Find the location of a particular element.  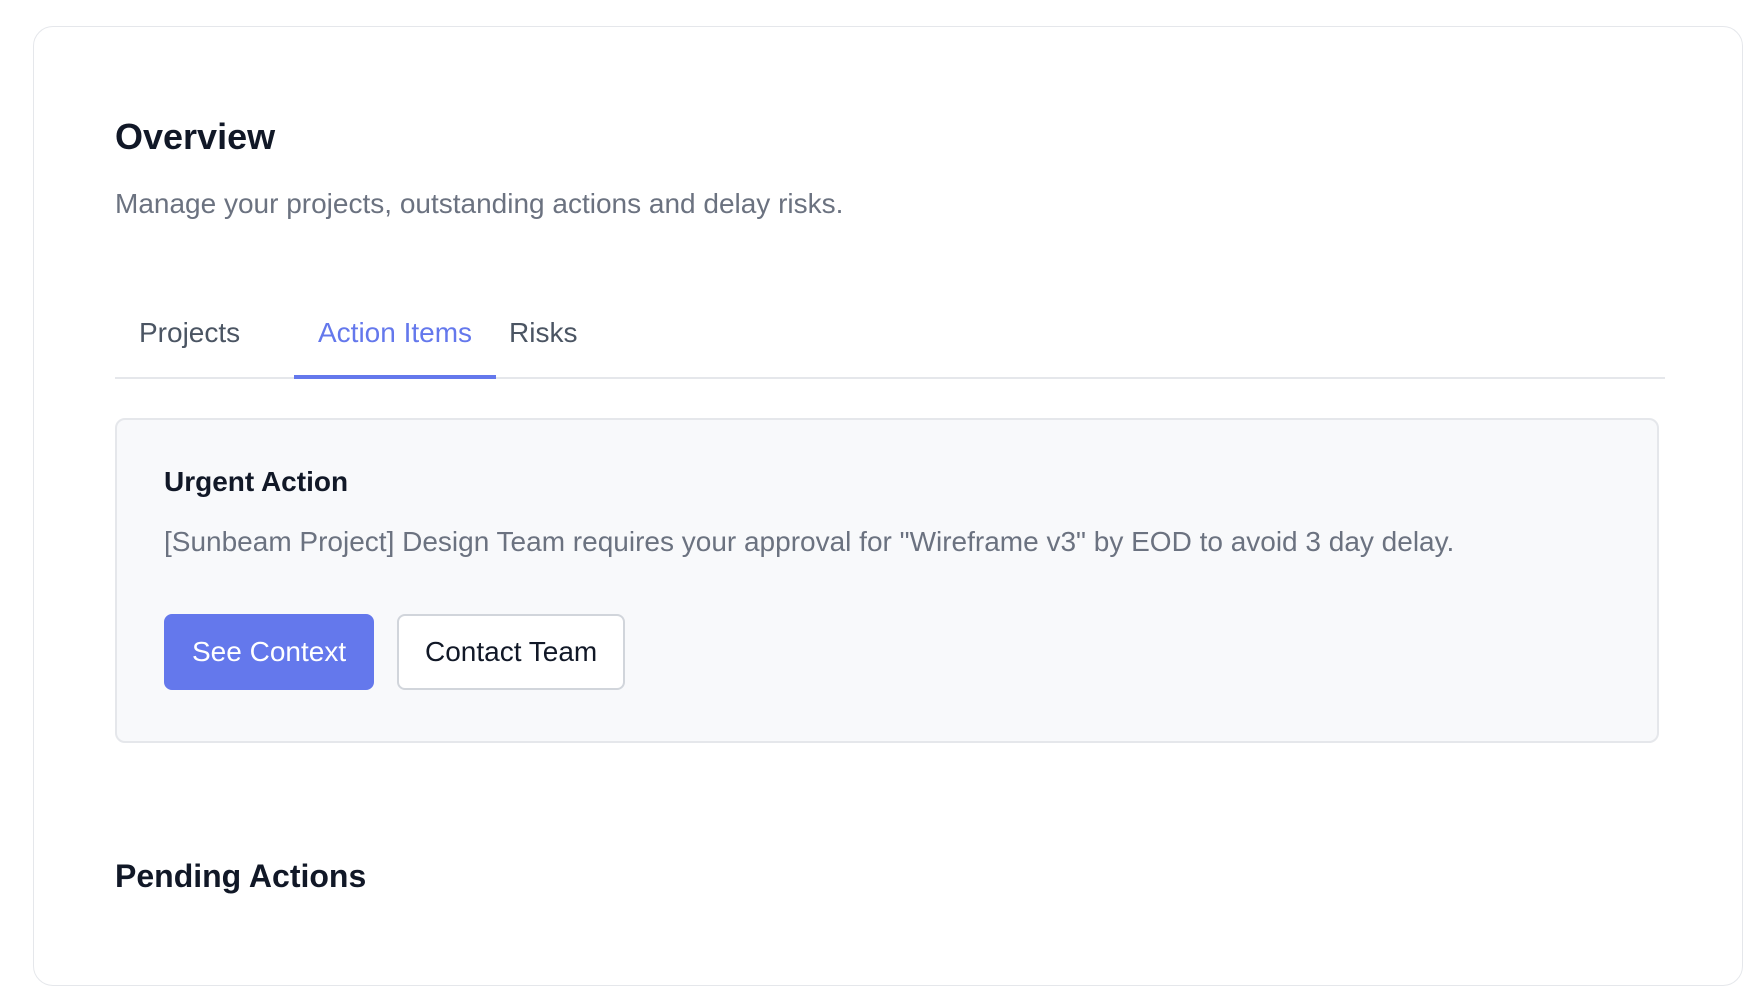

tab-bar: Projects Action Items Risks is located at coordinates (890, 337).